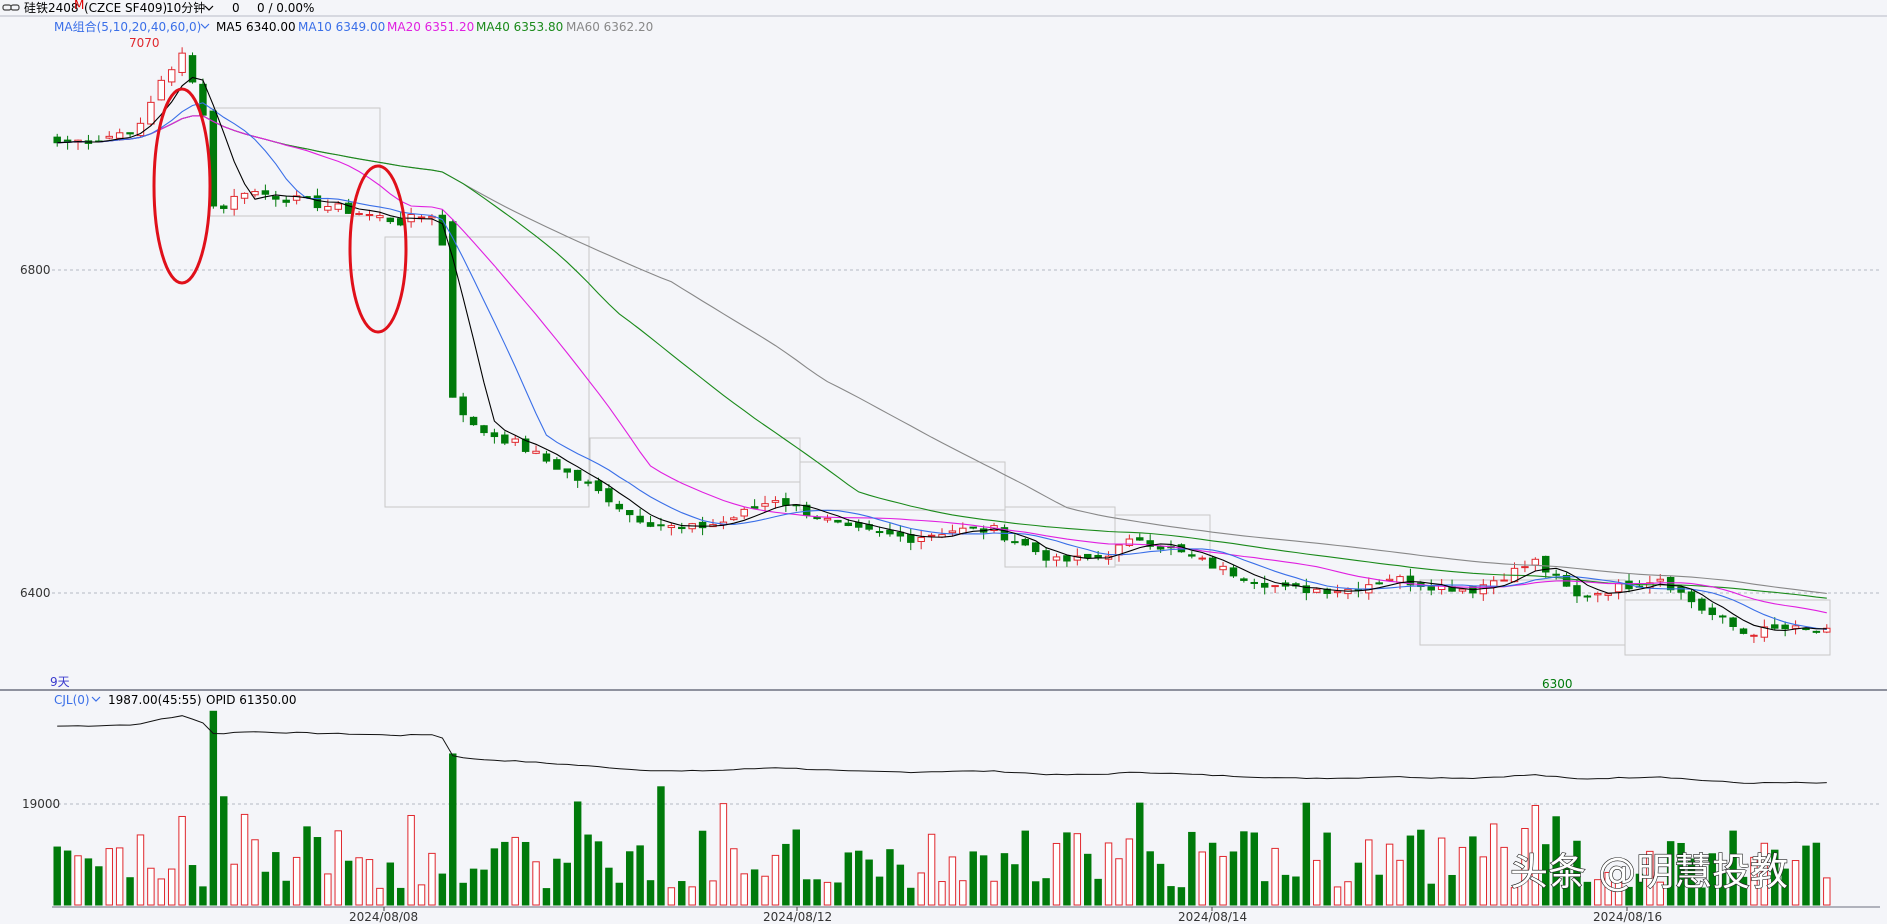 Image resolution: width=1887 pixels, height=924 pixels. I want to click on ma60-legend: MA60 6362.20, so click(609, 27).